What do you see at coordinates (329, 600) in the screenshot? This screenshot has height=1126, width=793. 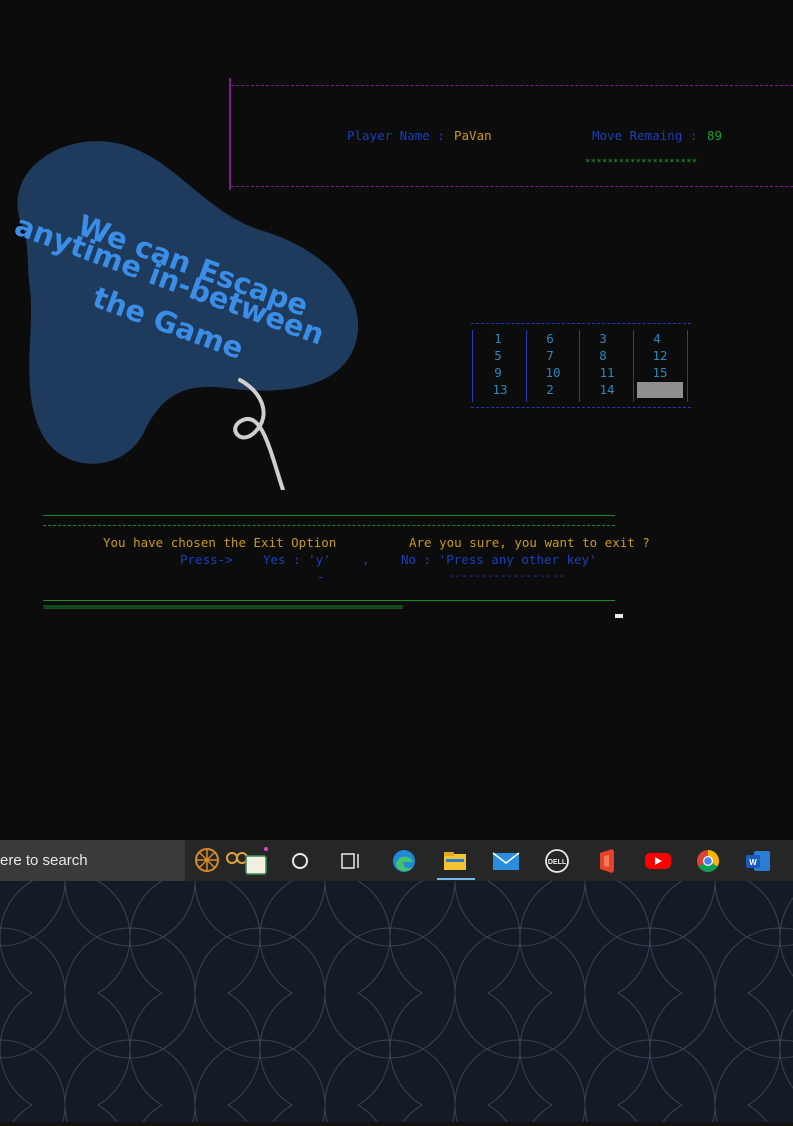 I see `exit-bottom-rule` at bounding box center [329, 600].